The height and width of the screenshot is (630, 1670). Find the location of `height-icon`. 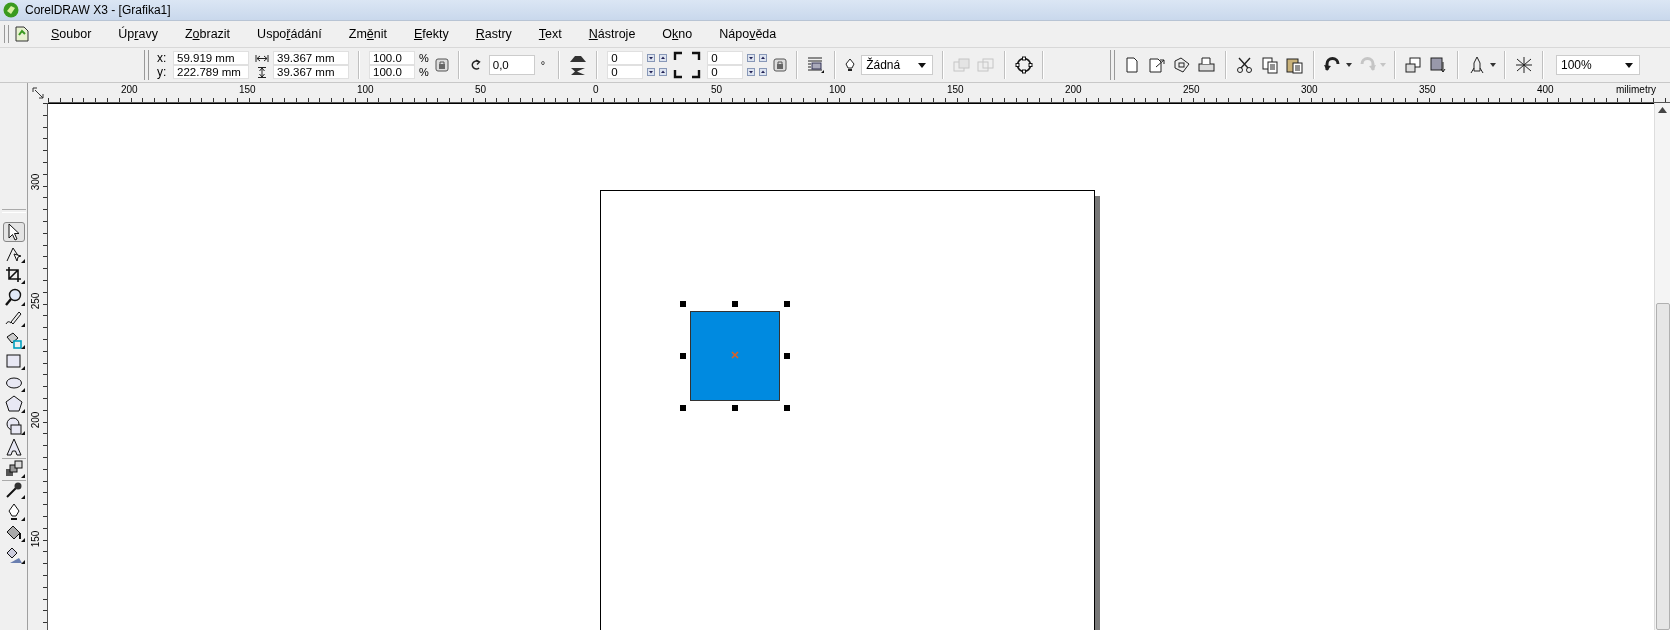

height-icon is located at coordinates (262, 72).